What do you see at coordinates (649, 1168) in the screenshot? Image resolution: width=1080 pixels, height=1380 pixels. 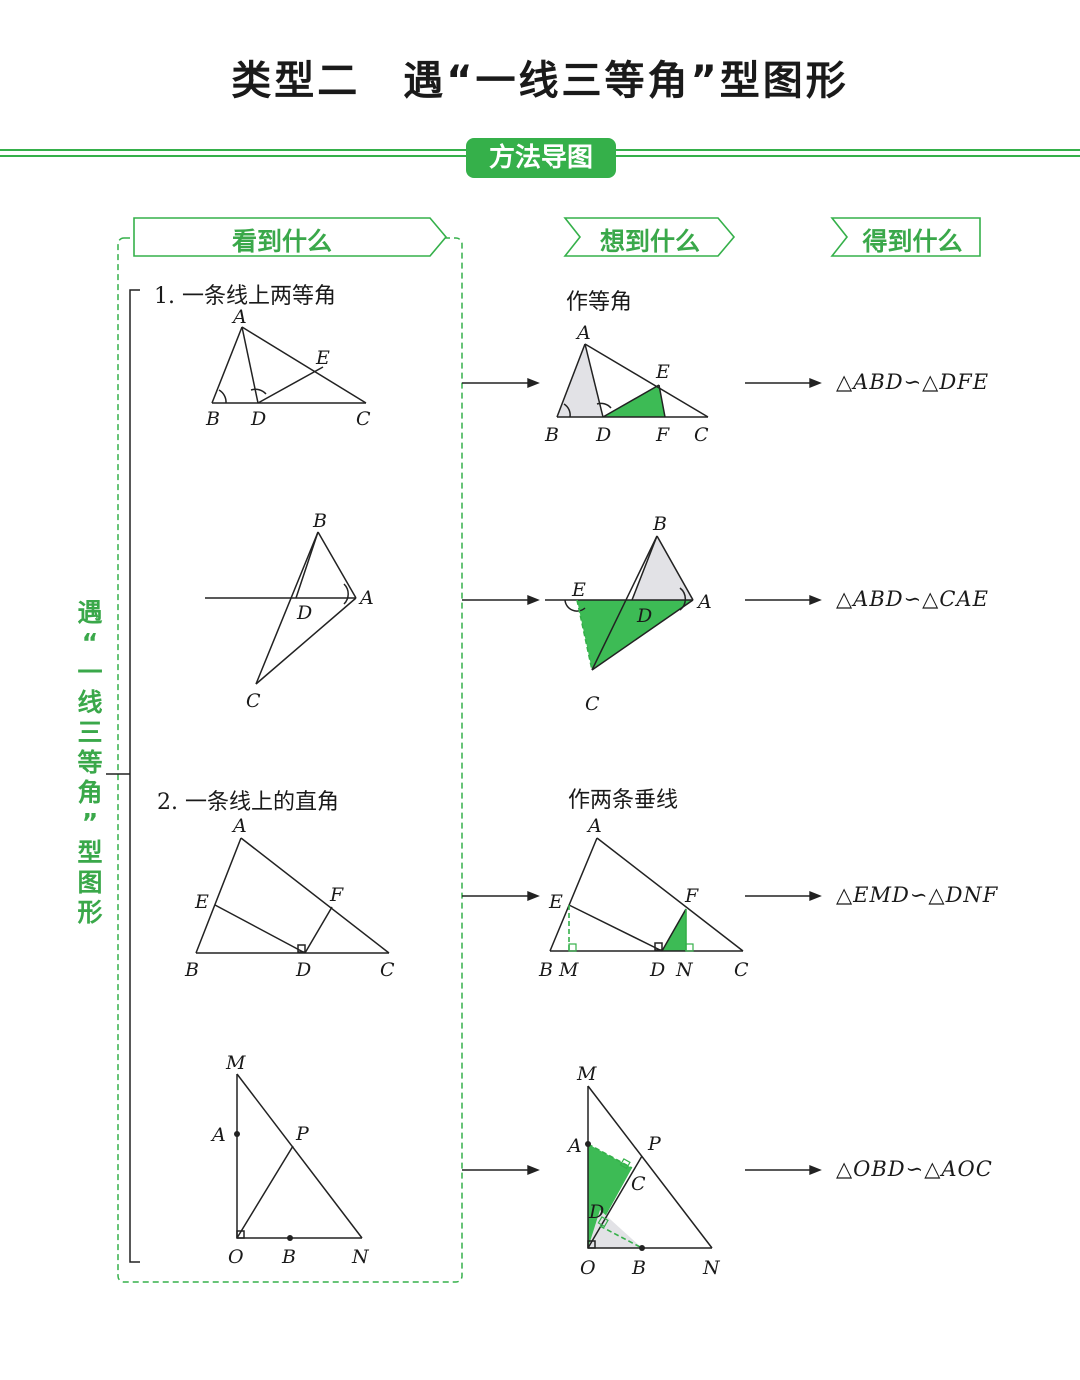 I see `figure-4-constructed` at bounding box center [649, 1168].